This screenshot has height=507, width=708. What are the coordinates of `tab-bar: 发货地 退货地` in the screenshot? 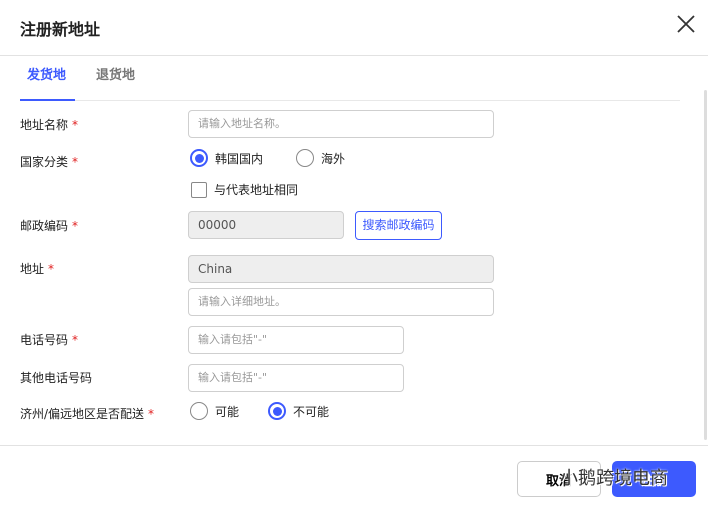 It's located at (350, 78).